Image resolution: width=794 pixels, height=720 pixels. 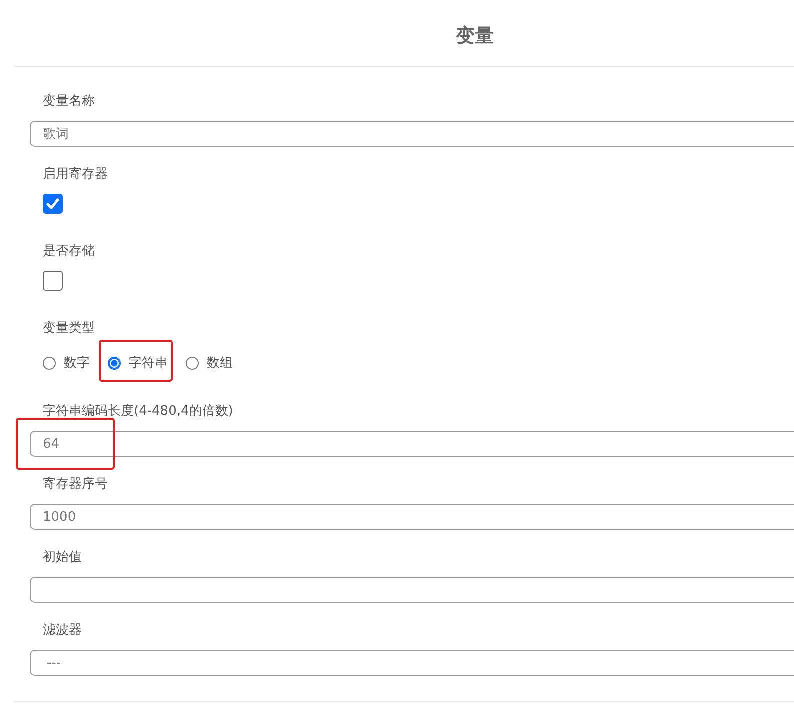 I want to click on input-field: 64, so click(x=412, y=444).